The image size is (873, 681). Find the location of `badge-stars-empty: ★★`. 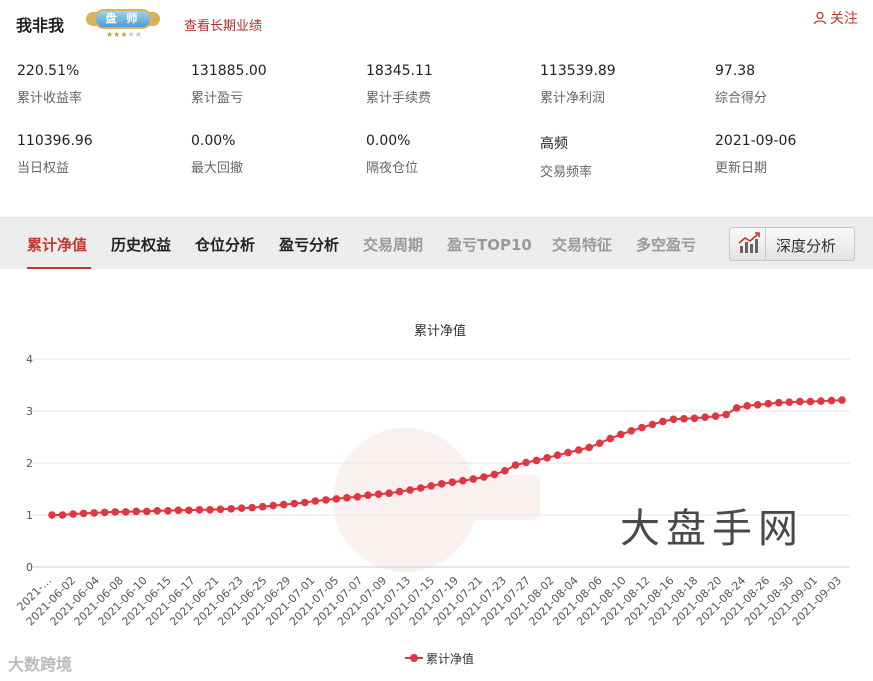

badge-stars-empty: ★★ is located at coordinates (134, 34).